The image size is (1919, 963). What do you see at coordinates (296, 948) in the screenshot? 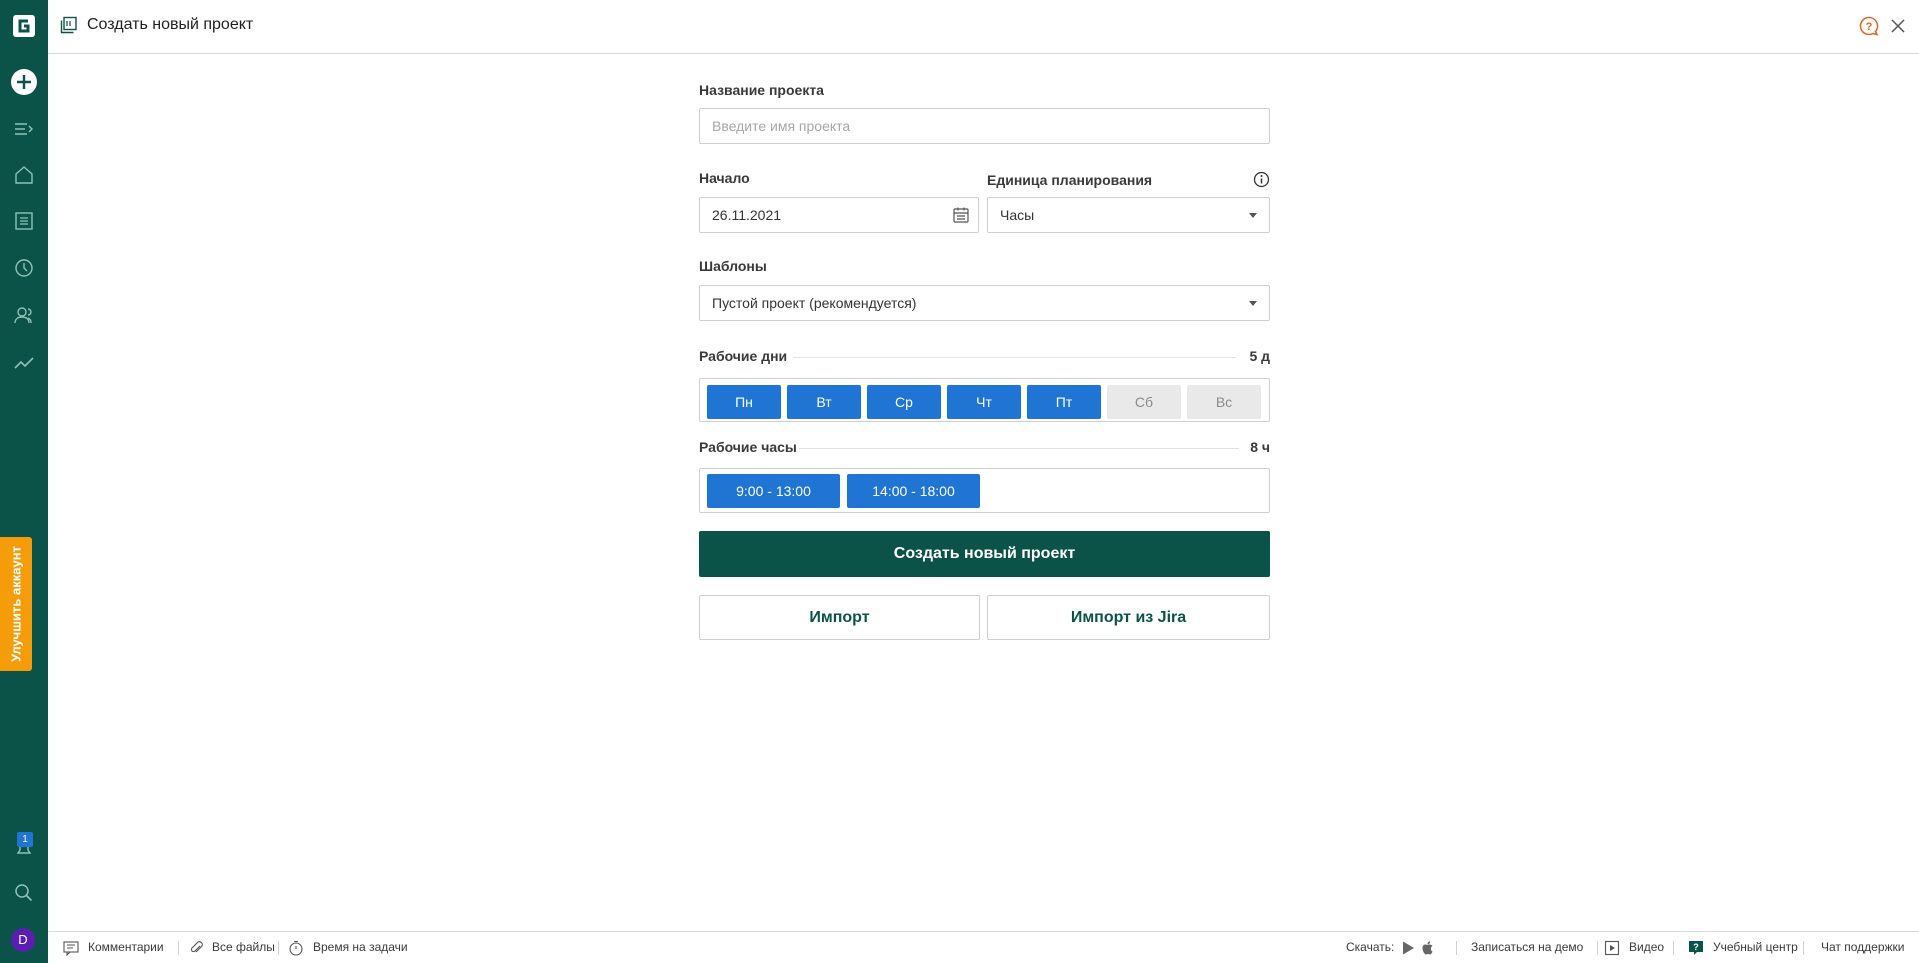
I see `stopwatch-icon` at bounding box center [296, 948].